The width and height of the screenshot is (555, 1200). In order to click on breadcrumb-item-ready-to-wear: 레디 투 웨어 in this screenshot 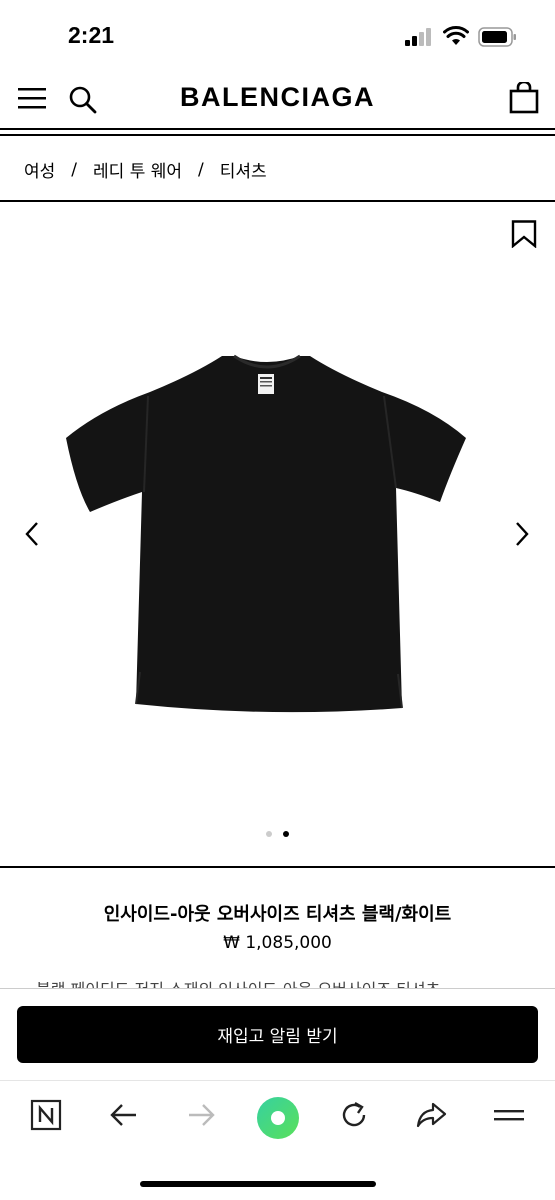, I will do `click(137, 169)`.